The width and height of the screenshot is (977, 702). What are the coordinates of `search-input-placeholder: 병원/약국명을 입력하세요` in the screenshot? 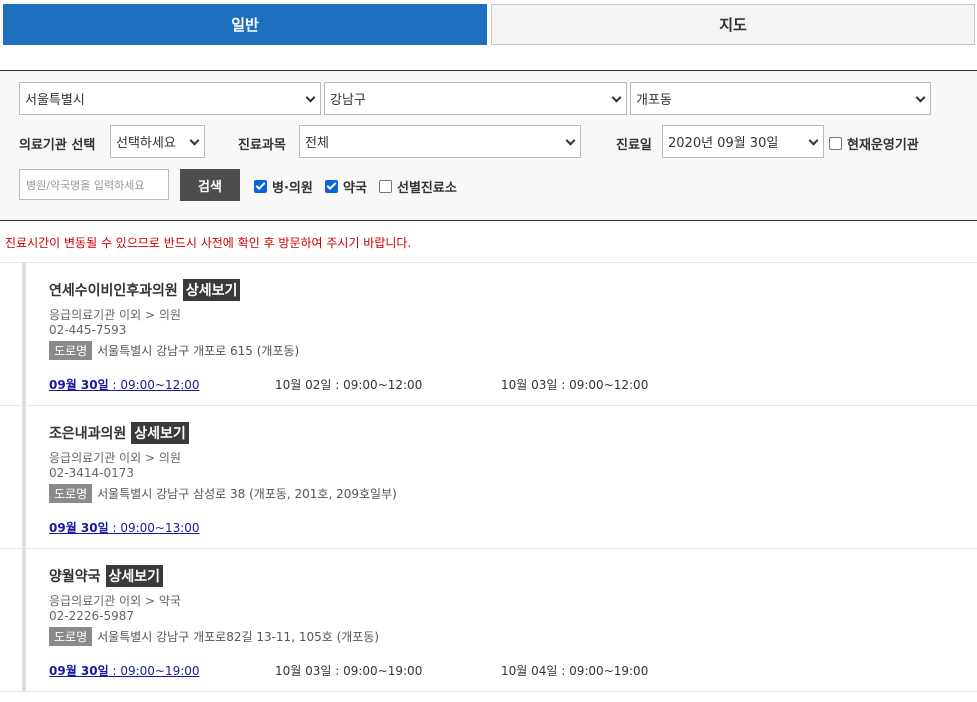 It's located at (85, 185).